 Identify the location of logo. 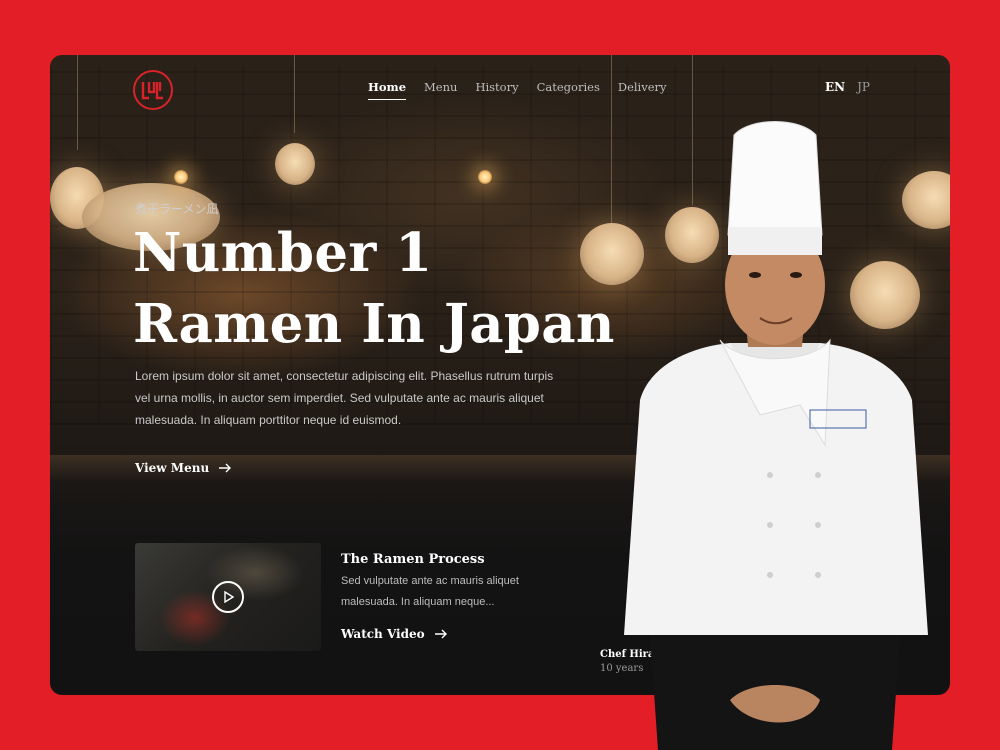
(153, 90).